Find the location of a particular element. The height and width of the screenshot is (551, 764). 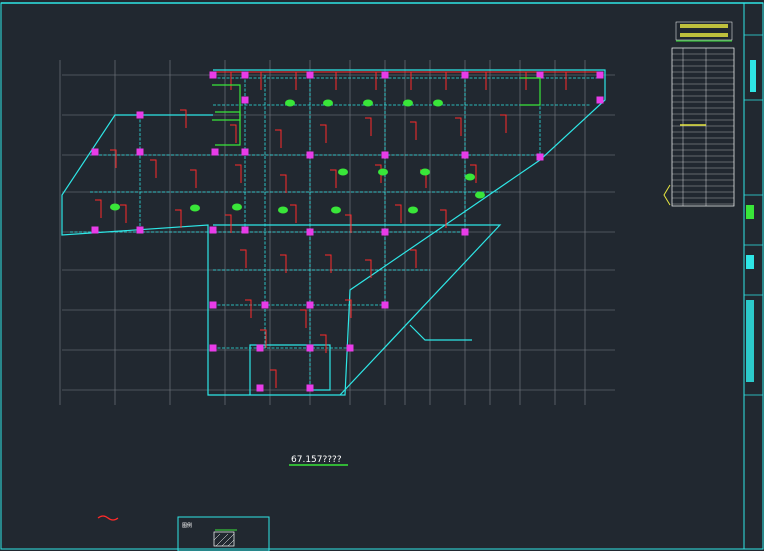

hatch-lines is located at coordinates (224, 540).